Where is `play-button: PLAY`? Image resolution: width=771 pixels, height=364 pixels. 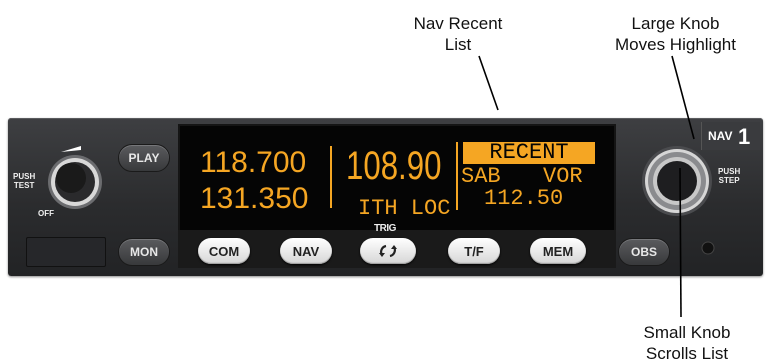
play-button: PLAY is located at coordinates (144, 158).